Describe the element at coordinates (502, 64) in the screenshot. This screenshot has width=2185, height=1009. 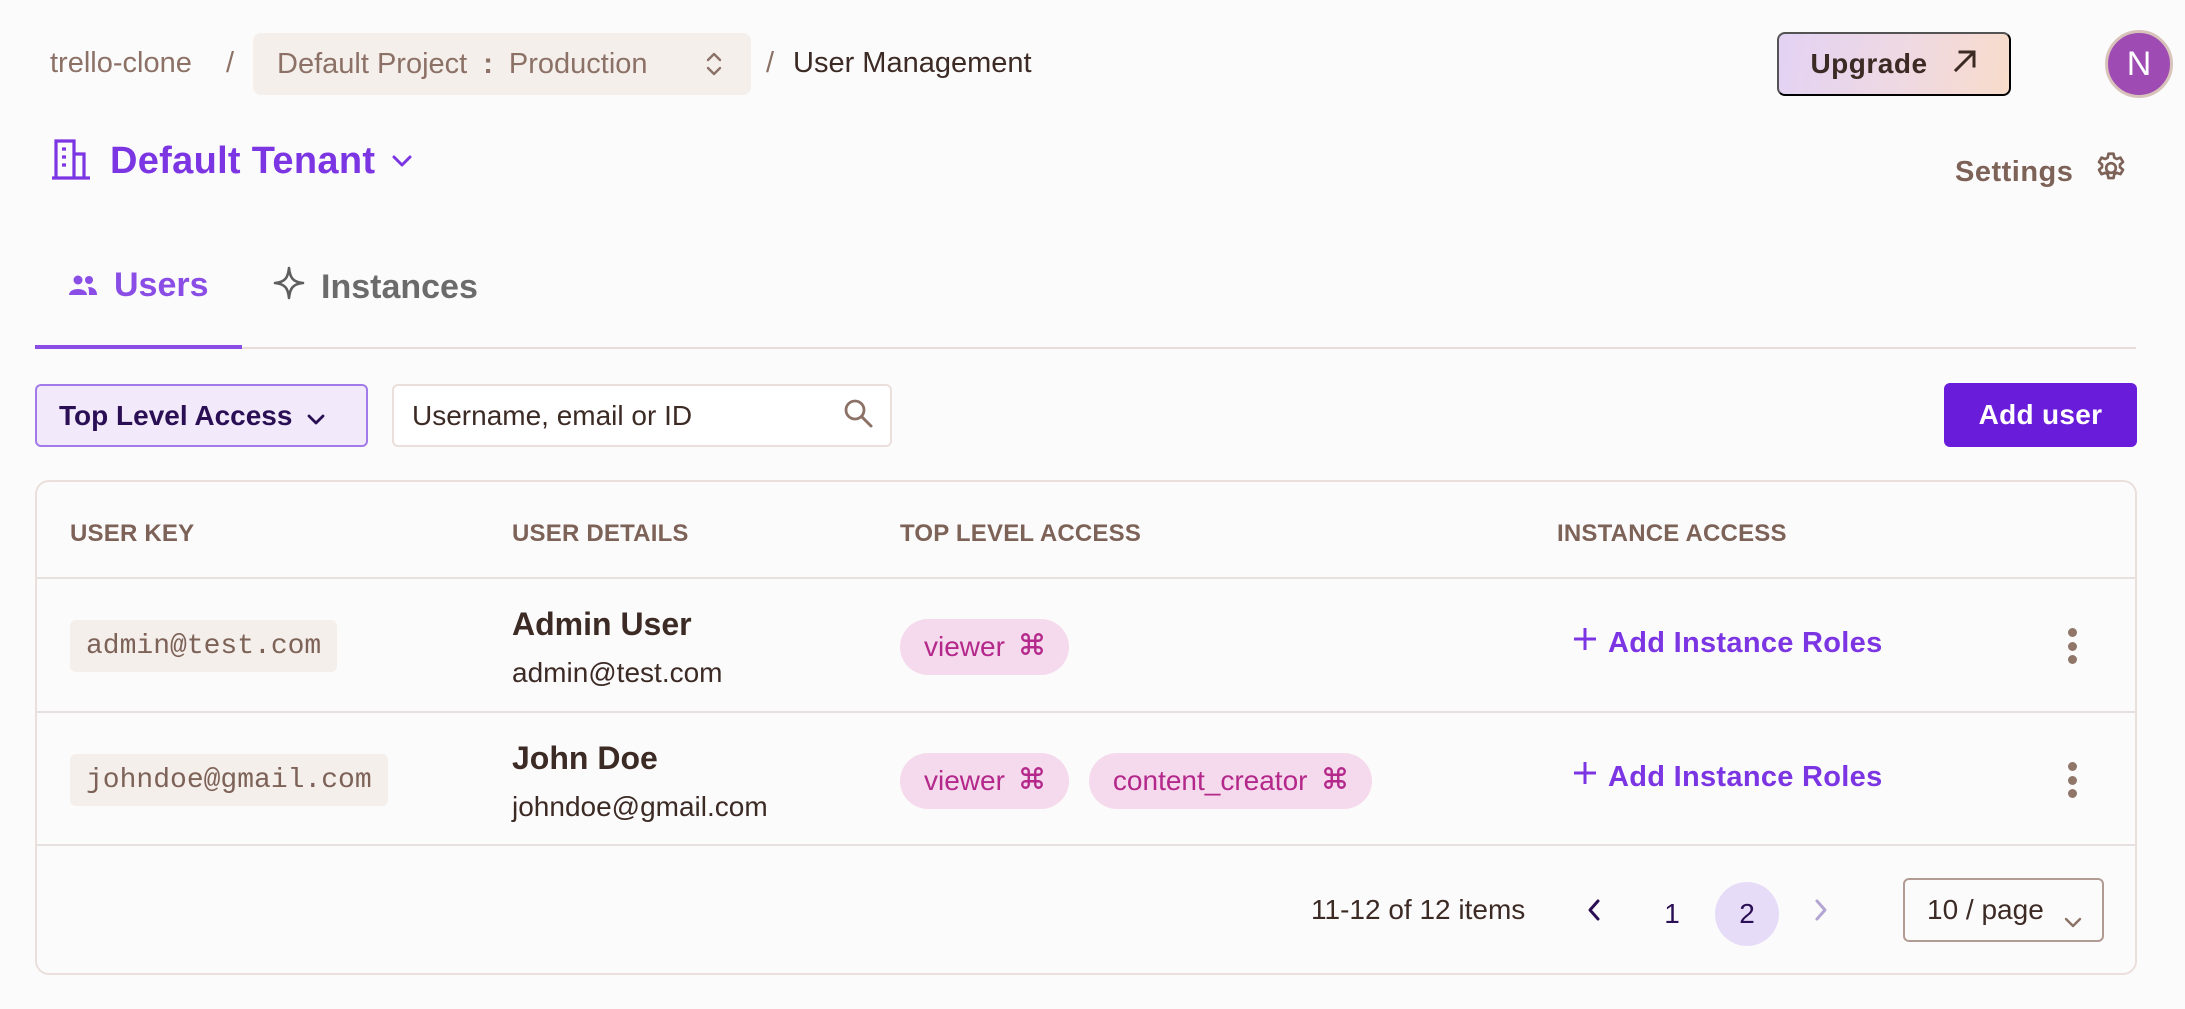
I see `project-environment-switcher: Default Project : Production` at that location.